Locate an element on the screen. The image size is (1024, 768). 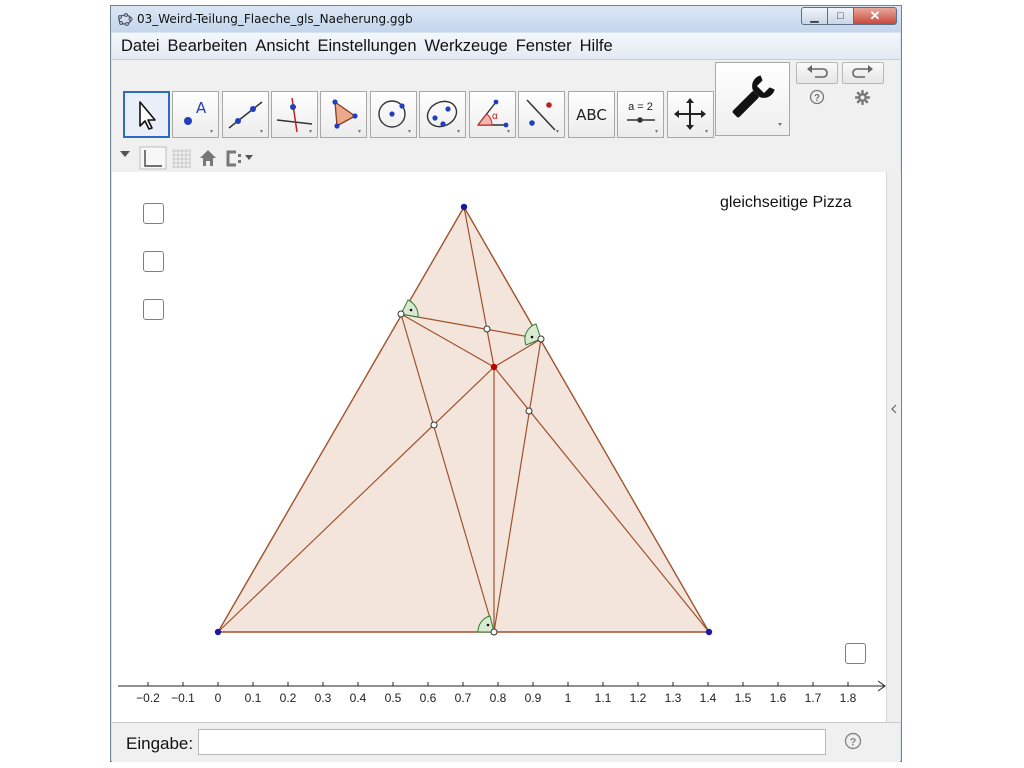
cursor-arrow-icon is located at coordinates (147, 115).